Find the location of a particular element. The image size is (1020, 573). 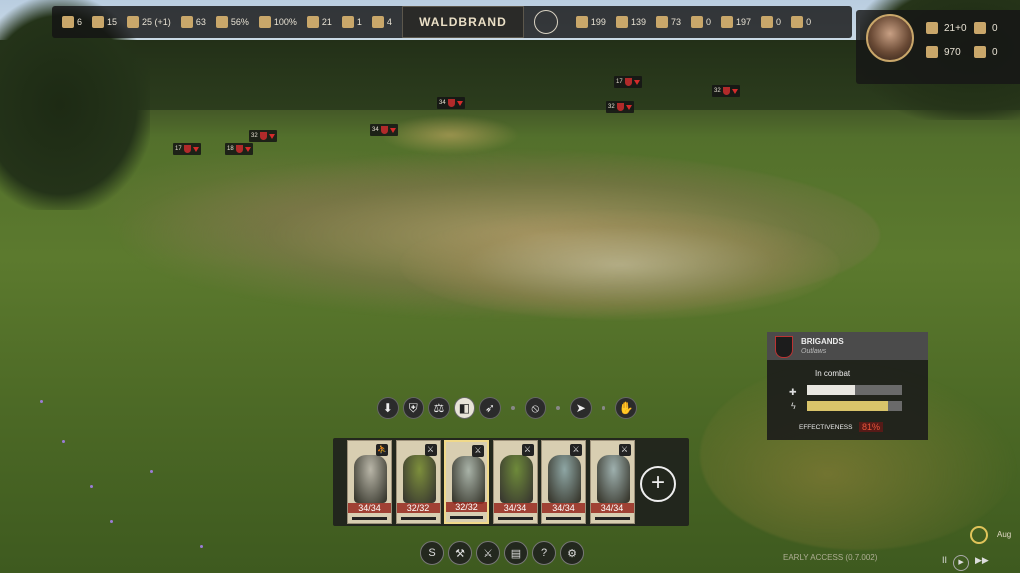

resource-item: 1 is located at coordinates (351, 22).